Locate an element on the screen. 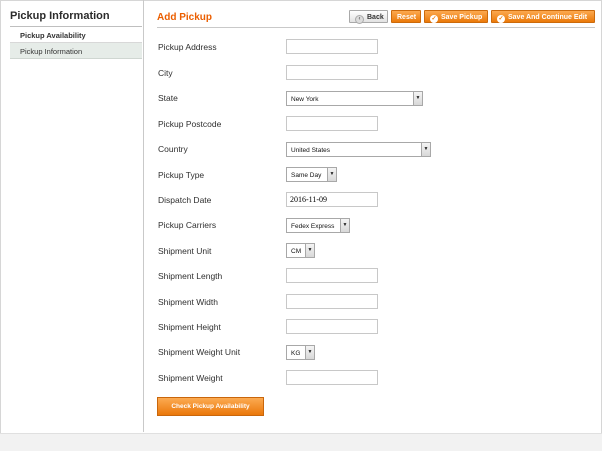  country-select: United States ▼ is located at coordinates (358, 149).